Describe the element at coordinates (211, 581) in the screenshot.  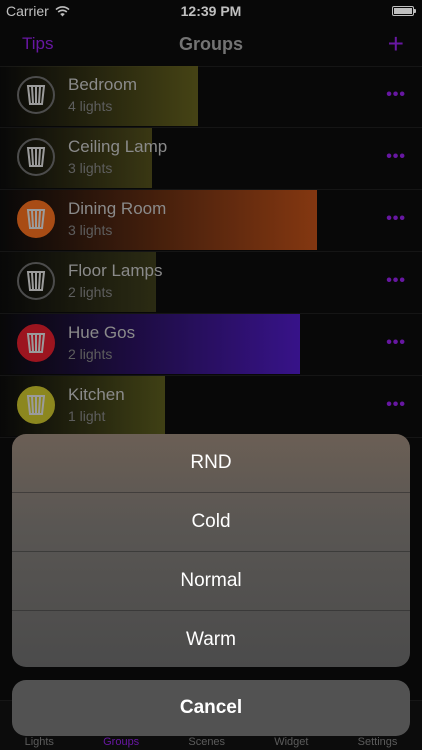
I see `sheet-option-normal: Normal` at that location.